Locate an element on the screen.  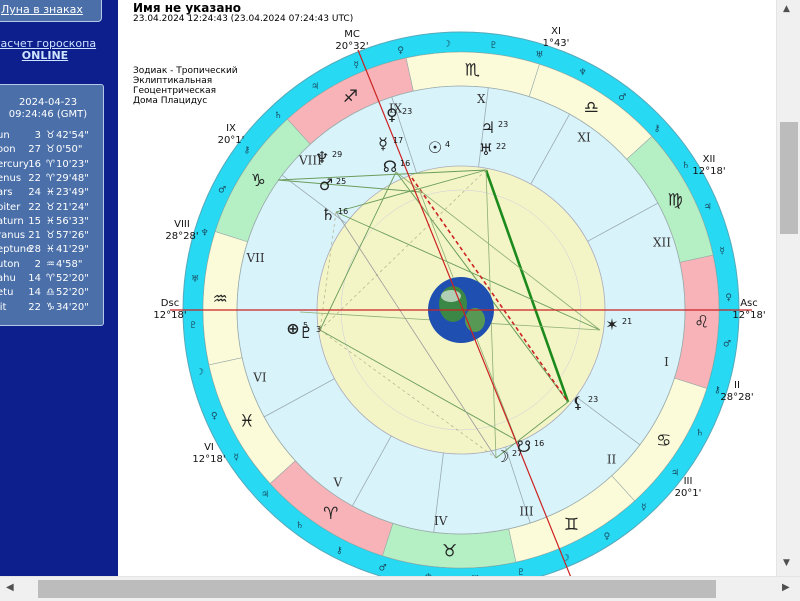
neptune-degree: 29 is located at coordinates (337, 154).